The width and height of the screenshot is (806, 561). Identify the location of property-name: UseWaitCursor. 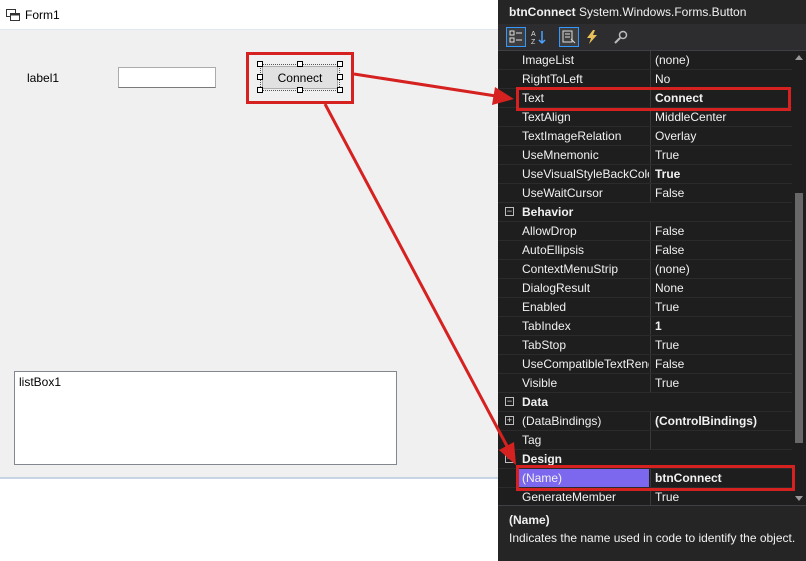
(562, 193).